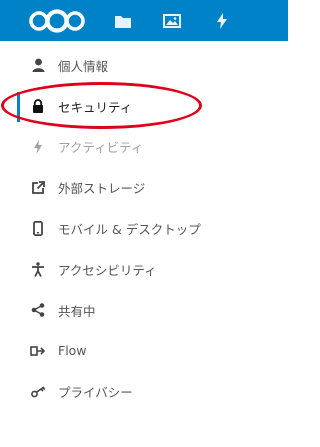  What do you see at coordinates (144, 20) in the screenshot?
I see `top-header` at bounding box center [144, 20].